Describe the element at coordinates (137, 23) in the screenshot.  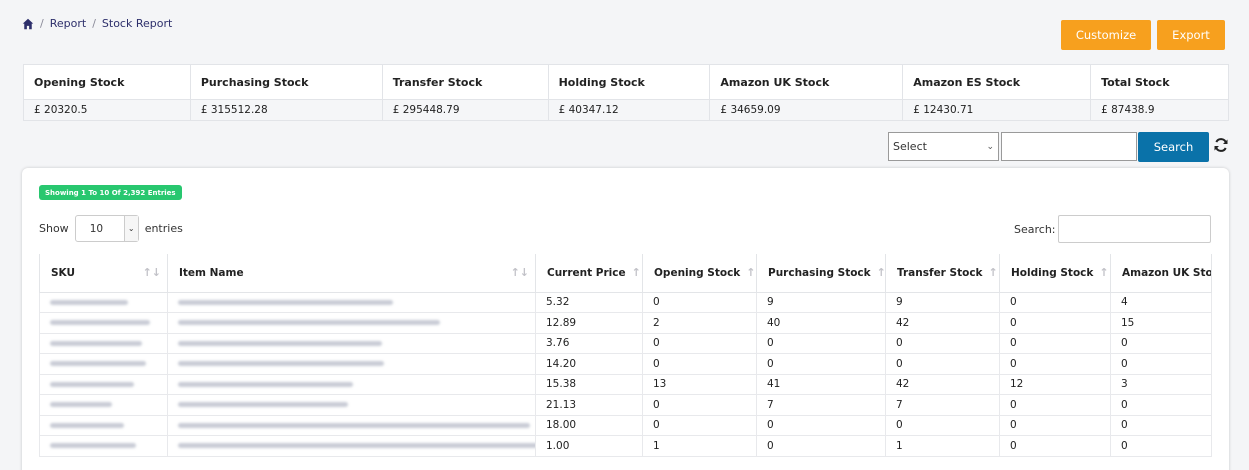
I see `breadcrumb-stock-report: Stock Report` at that location.